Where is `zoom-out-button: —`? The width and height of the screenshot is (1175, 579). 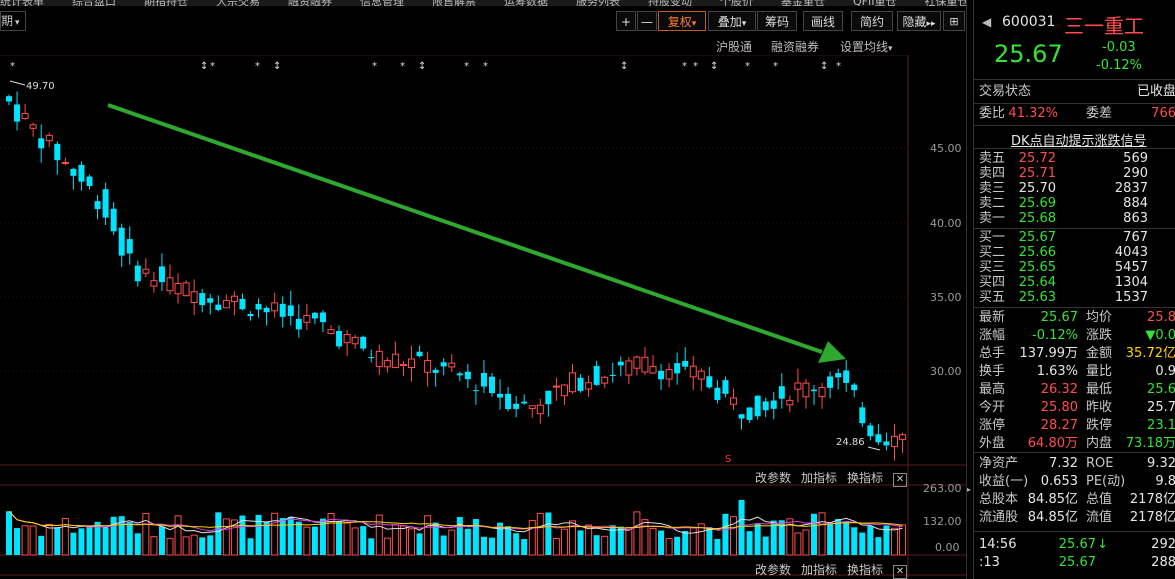
zoom-out-button: — is located at coordinates (647, 21).